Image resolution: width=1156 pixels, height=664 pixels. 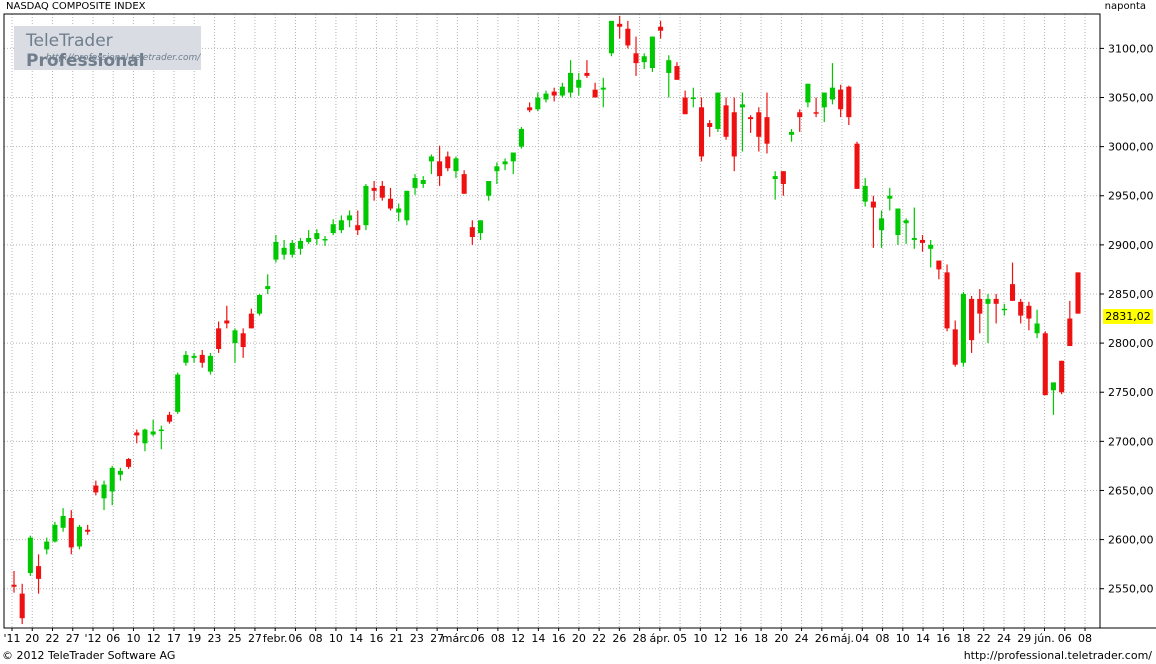 I want to click on y-tick-label: 2700,00, so click(x=1131, y=441).